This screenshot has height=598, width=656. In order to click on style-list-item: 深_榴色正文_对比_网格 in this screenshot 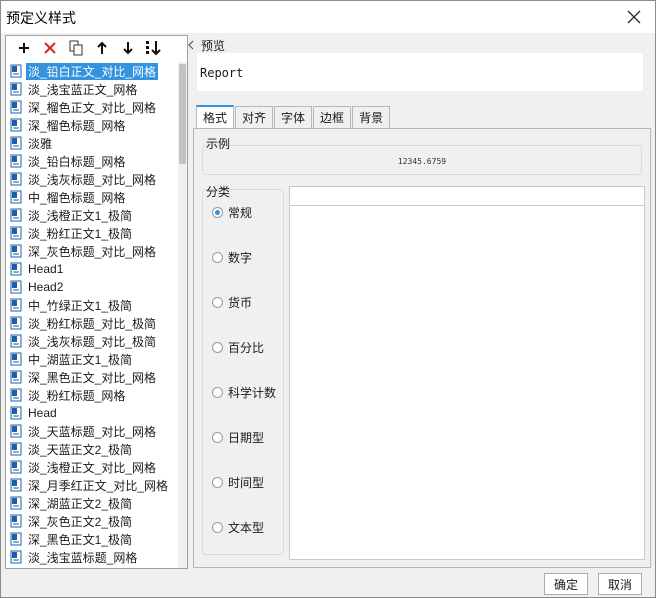, I will do `click(92, 107)`.